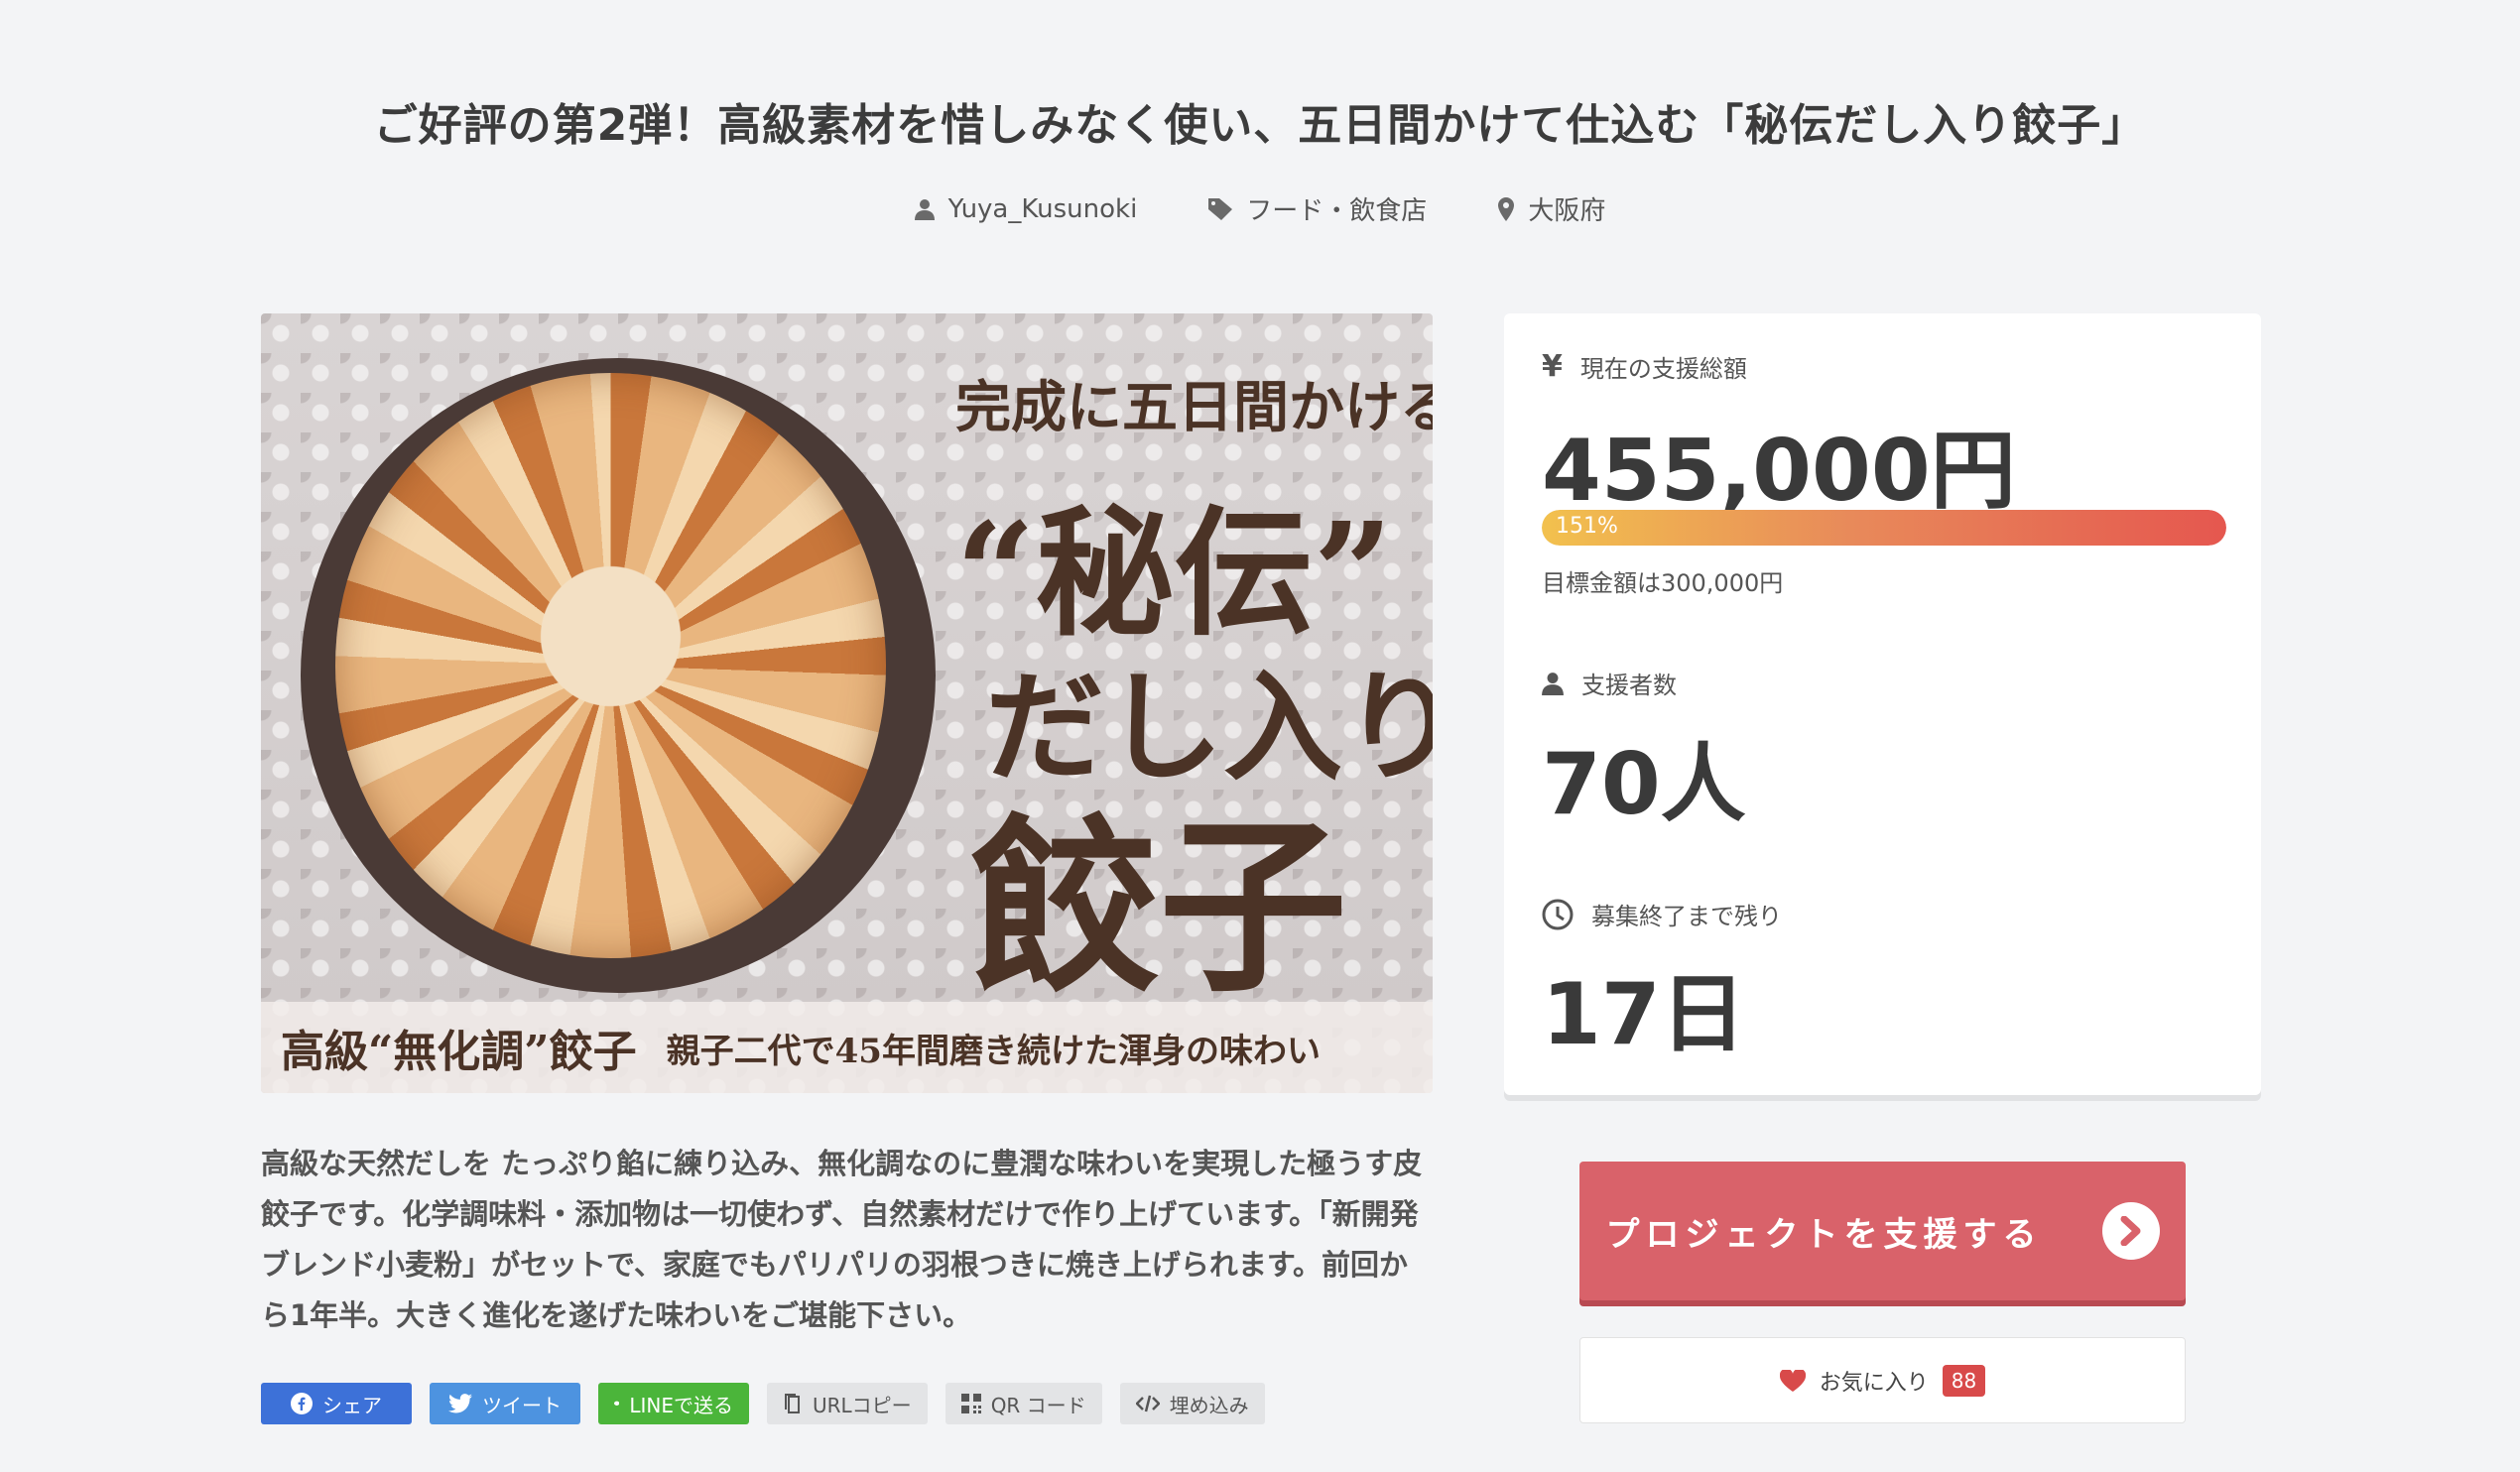 The width and height of the screenshot is (2520, 1472). What do you see at coordinates (1644, 784) in the screenshot?
I see `backers-value: 70人` at bounding box center [1644, 784].